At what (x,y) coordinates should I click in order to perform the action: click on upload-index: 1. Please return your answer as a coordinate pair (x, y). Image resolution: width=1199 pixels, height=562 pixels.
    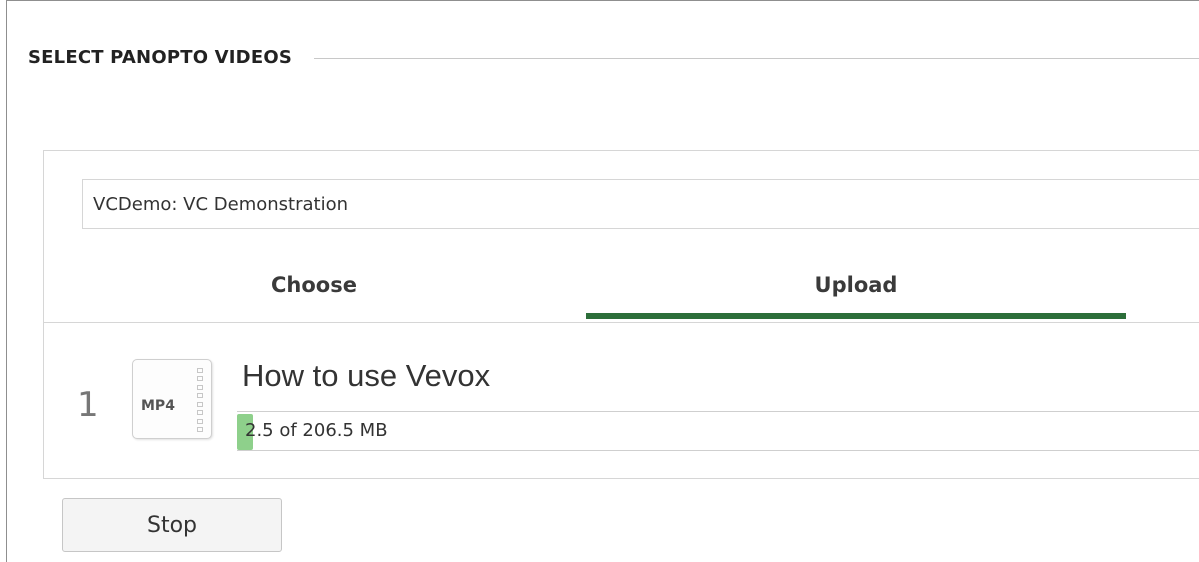
    Looking at the image, I should click on (88, 405).